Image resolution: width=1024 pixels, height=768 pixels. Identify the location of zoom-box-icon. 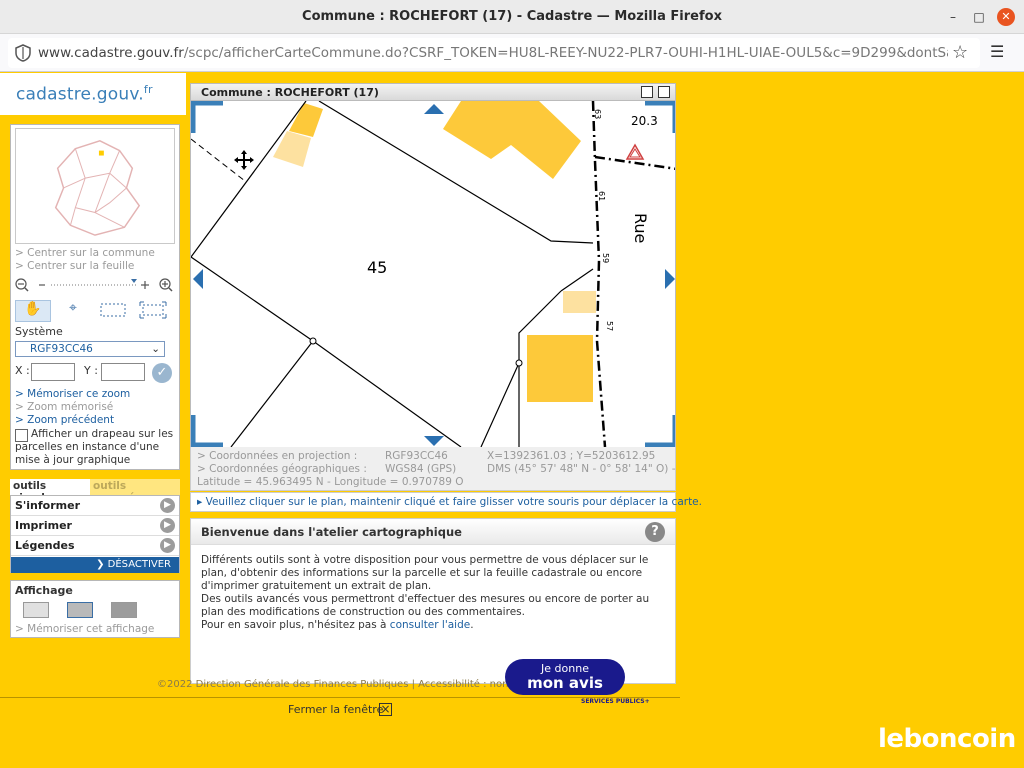
(113, 311).